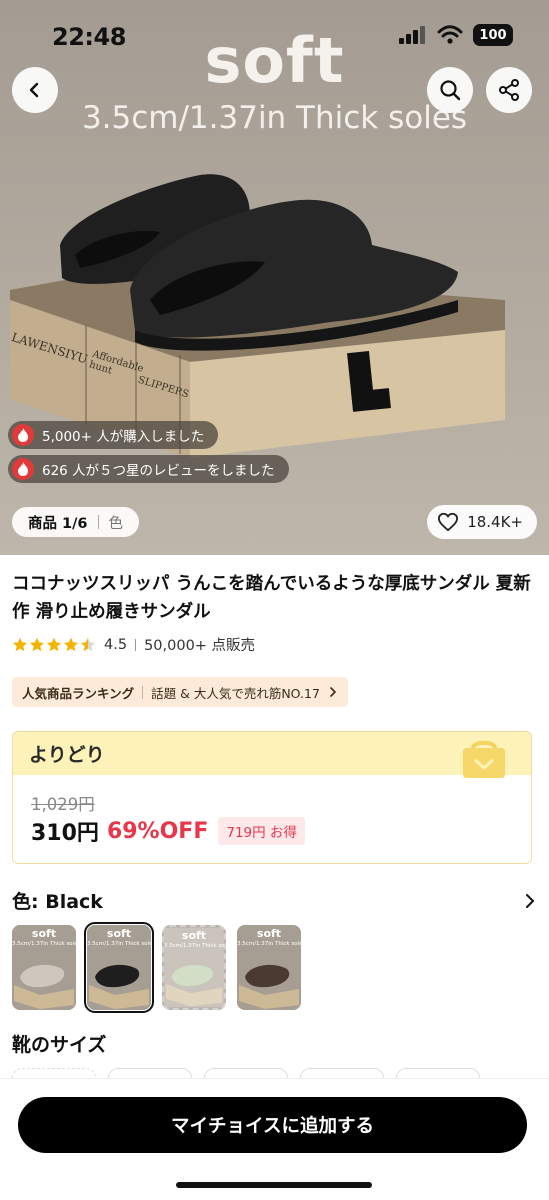  What do you see at coordinates (274, 1185) in the screenshot?
I see `home-indicator` at bounding box center [274, 1185].